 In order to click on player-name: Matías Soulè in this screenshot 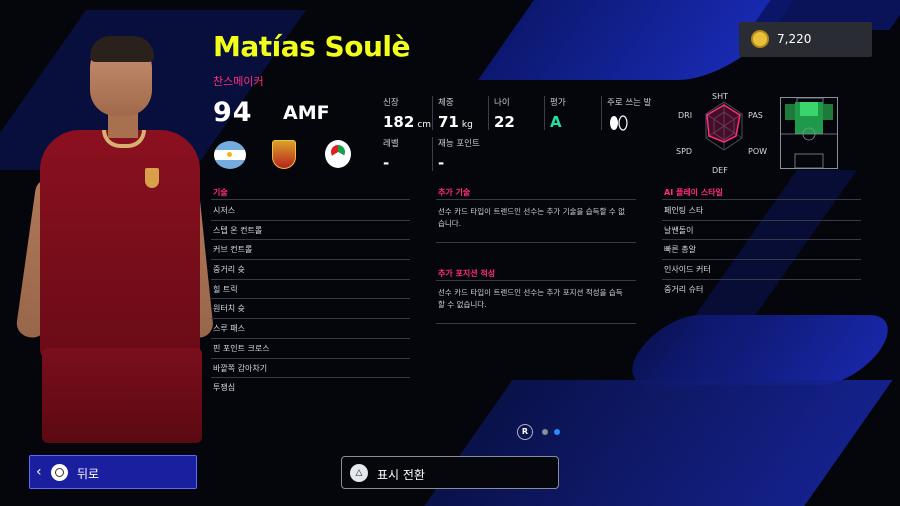, I will do `click(311, 46)`.